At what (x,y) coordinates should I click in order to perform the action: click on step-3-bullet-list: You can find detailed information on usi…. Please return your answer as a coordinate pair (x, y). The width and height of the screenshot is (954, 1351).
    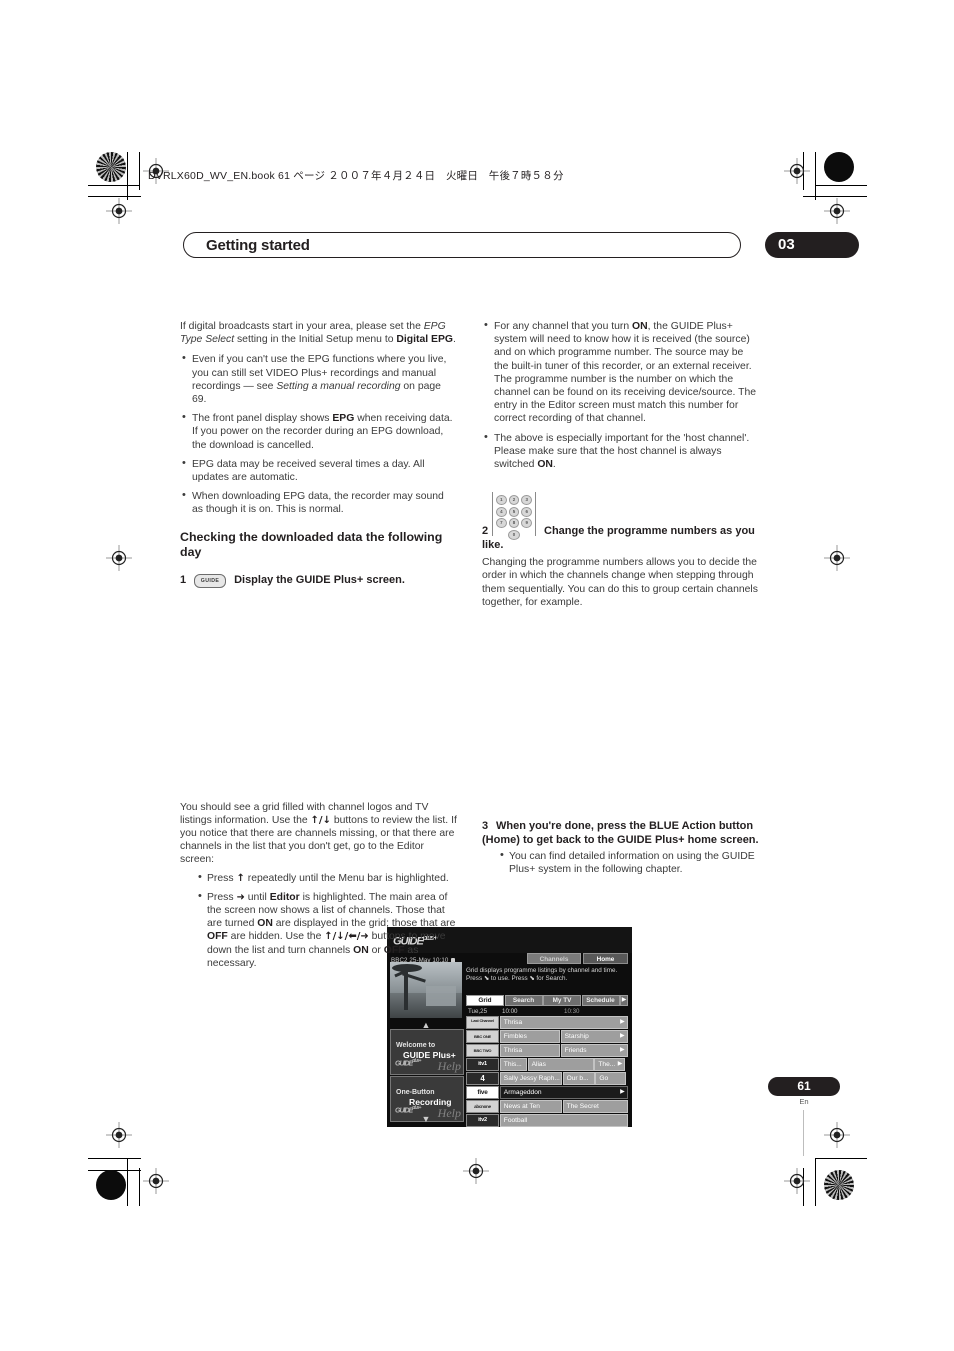
    Looking at the image, I should click on (620, 862).